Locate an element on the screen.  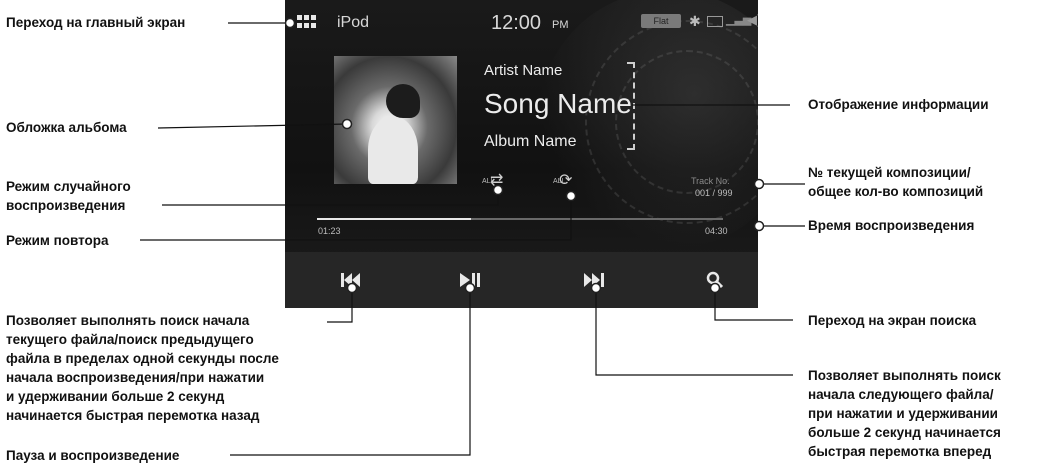
callout-prev-line5: и удерживании больше 2 секунд is located at coordinates (115, 396).